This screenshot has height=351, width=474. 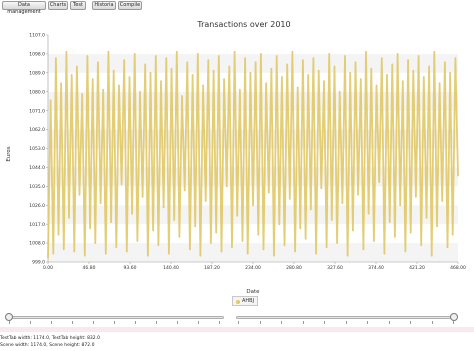 What do you see at coordinates (454, 317) in the screenshot?
I see `end-slider-thumb` at bounding box center [454, 317].